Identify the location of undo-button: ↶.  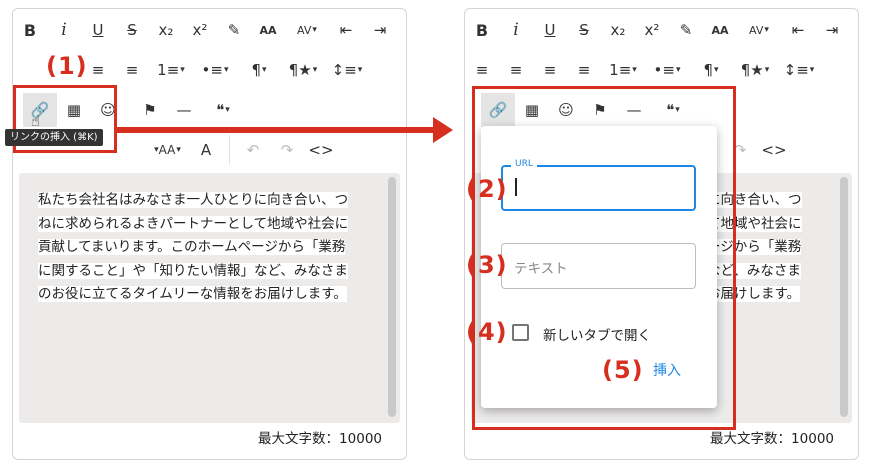
(253, 150).